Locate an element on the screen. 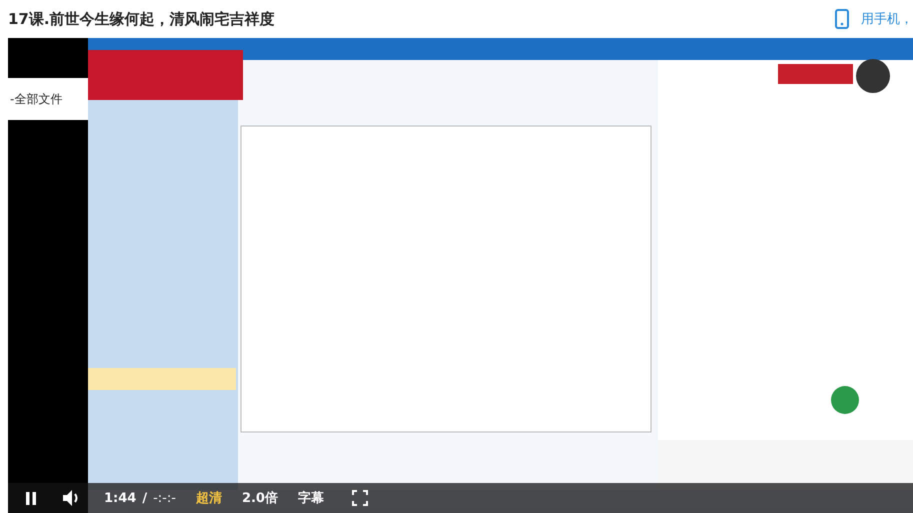  duration: -:-:- is located at coordinates (164, 498).